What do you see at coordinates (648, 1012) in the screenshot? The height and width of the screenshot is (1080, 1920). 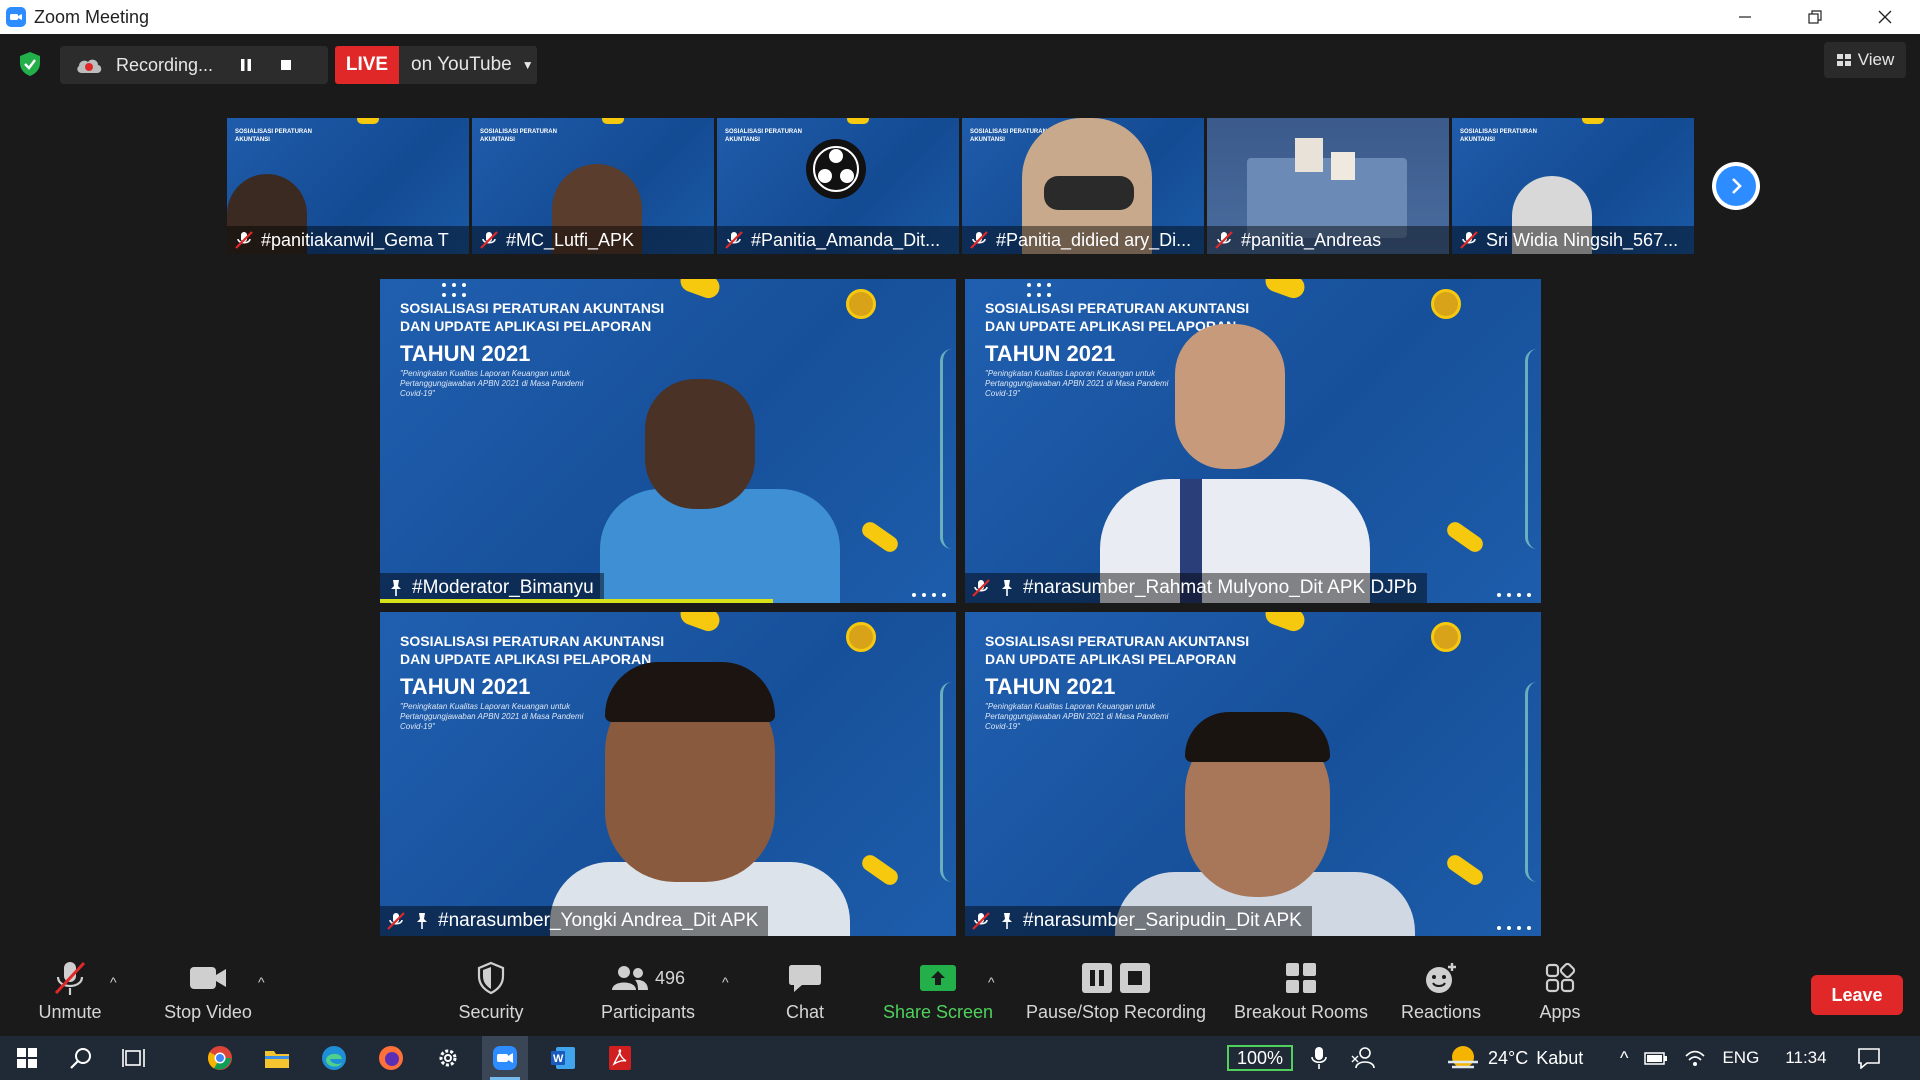 I see `participants-label: Participants` at bounding box center [648, 1012].